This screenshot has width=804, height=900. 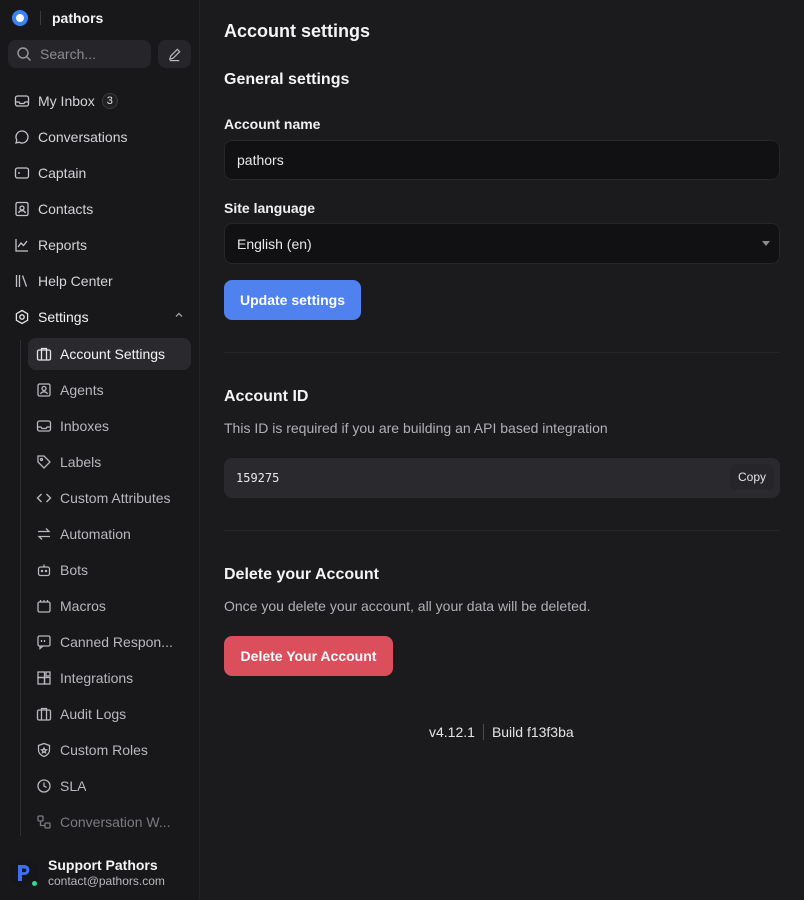 What do you see at coordinates (63, 245) in the screenshot?
I see `sidebar-item-label: Reports` at bounding box center [63, 245].